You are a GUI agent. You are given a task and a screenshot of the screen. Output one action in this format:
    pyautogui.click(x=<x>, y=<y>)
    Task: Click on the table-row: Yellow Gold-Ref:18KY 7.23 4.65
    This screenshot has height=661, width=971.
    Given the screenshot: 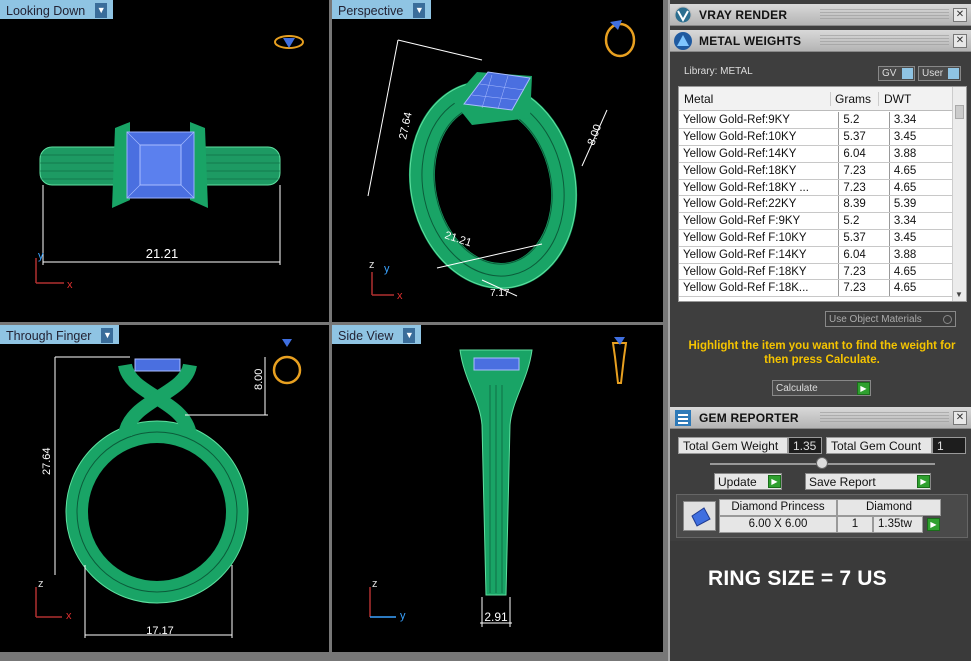 What is the action you would take?
    pyautogui.click(x=816, y=171)
    